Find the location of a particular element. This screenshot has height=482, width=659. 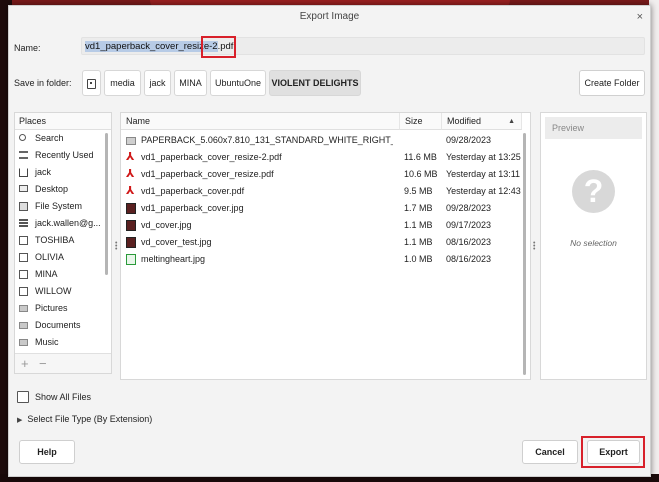

file-list-scrollbar is located at coordinates (524, 254).